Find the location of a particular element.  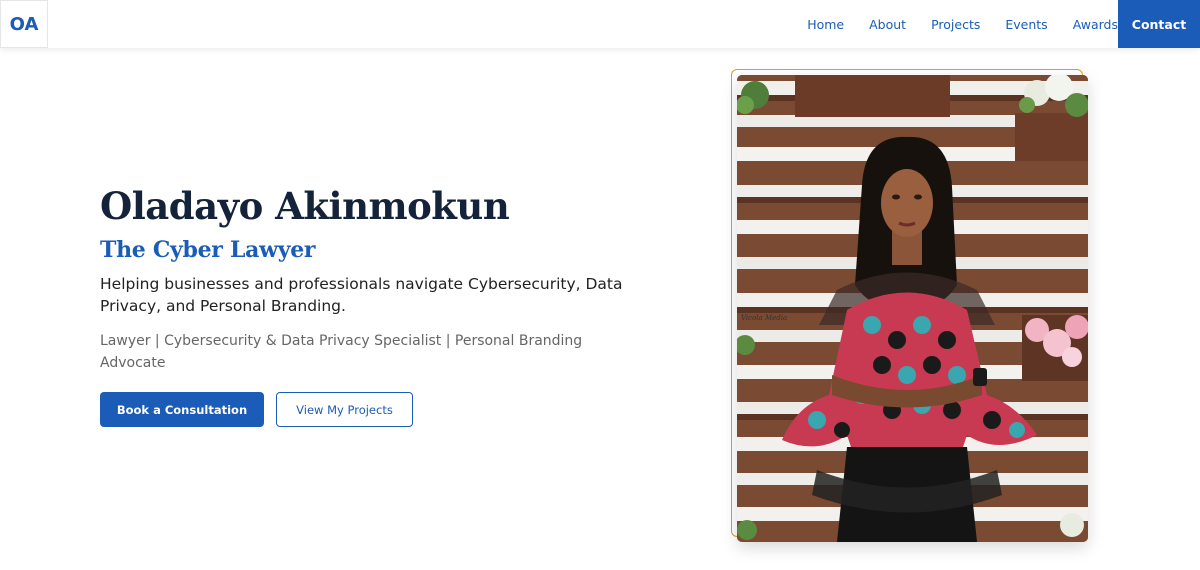

nav-link-projects: Projects is located at coordinates (955, 24).